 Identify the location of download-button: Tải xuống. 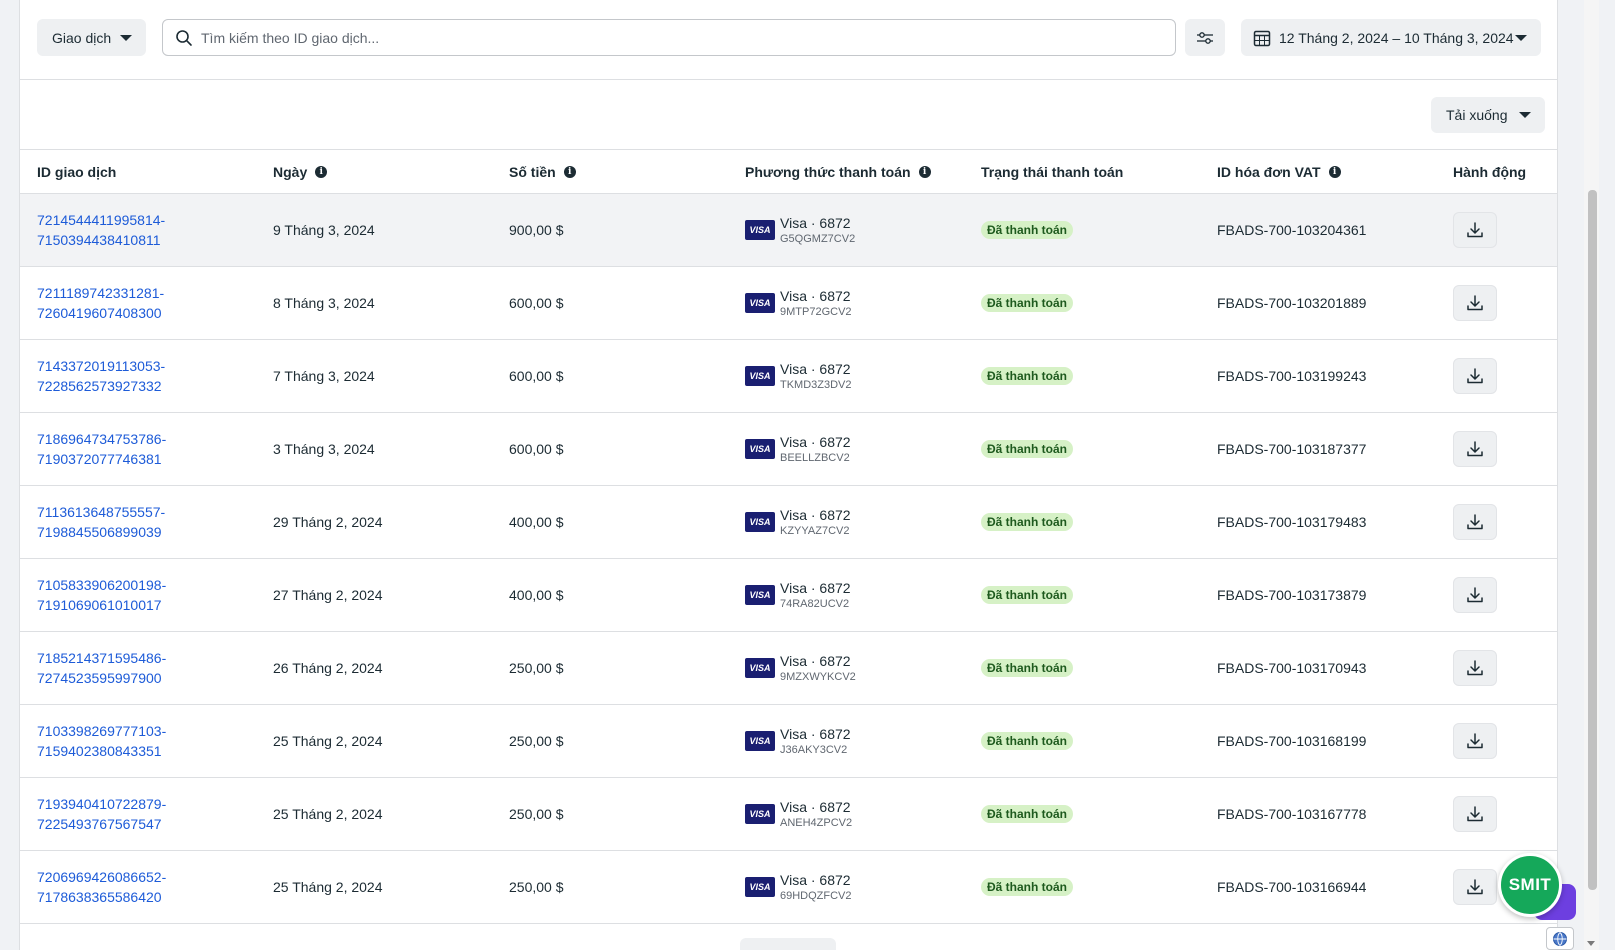
(1488, 115).